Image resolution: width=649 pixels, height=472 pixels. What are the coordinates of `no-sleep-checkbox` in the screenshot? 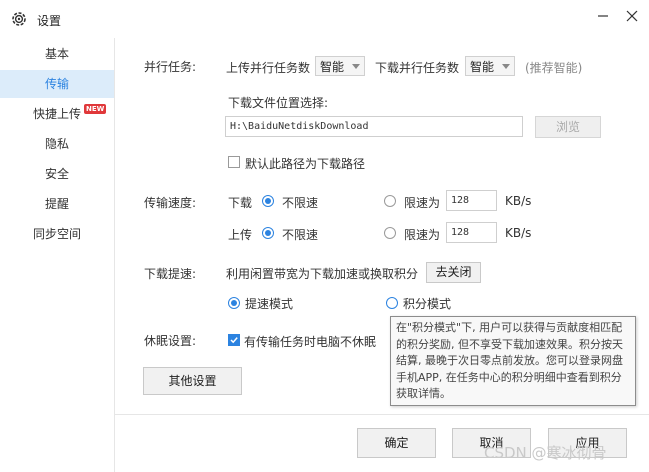 It's located at (234, 340).